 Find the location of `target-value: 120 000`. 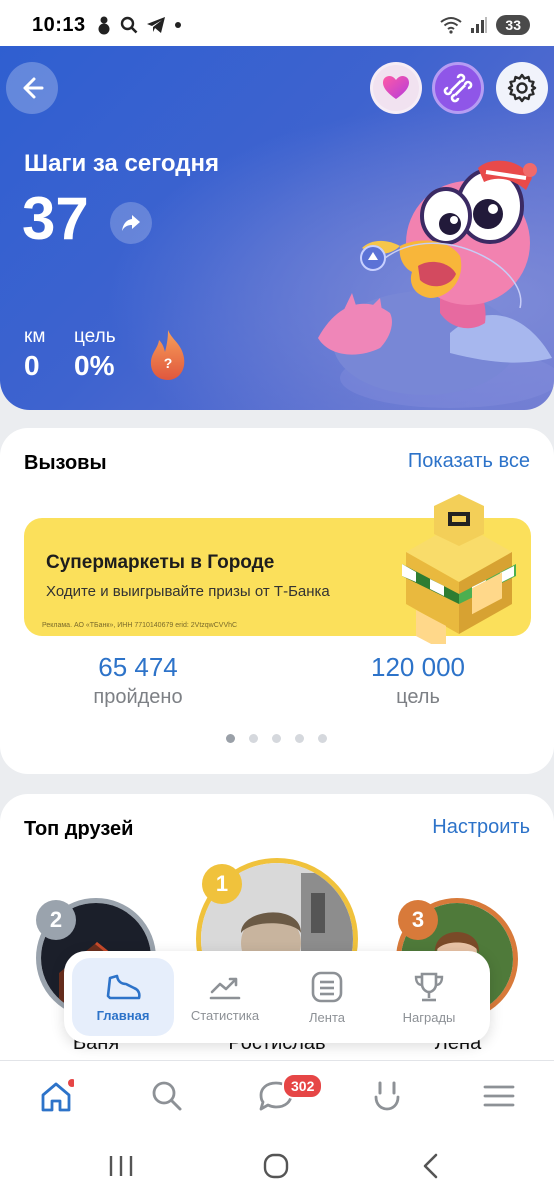

target-value: 120 000 is located at coordinates (418, 667).